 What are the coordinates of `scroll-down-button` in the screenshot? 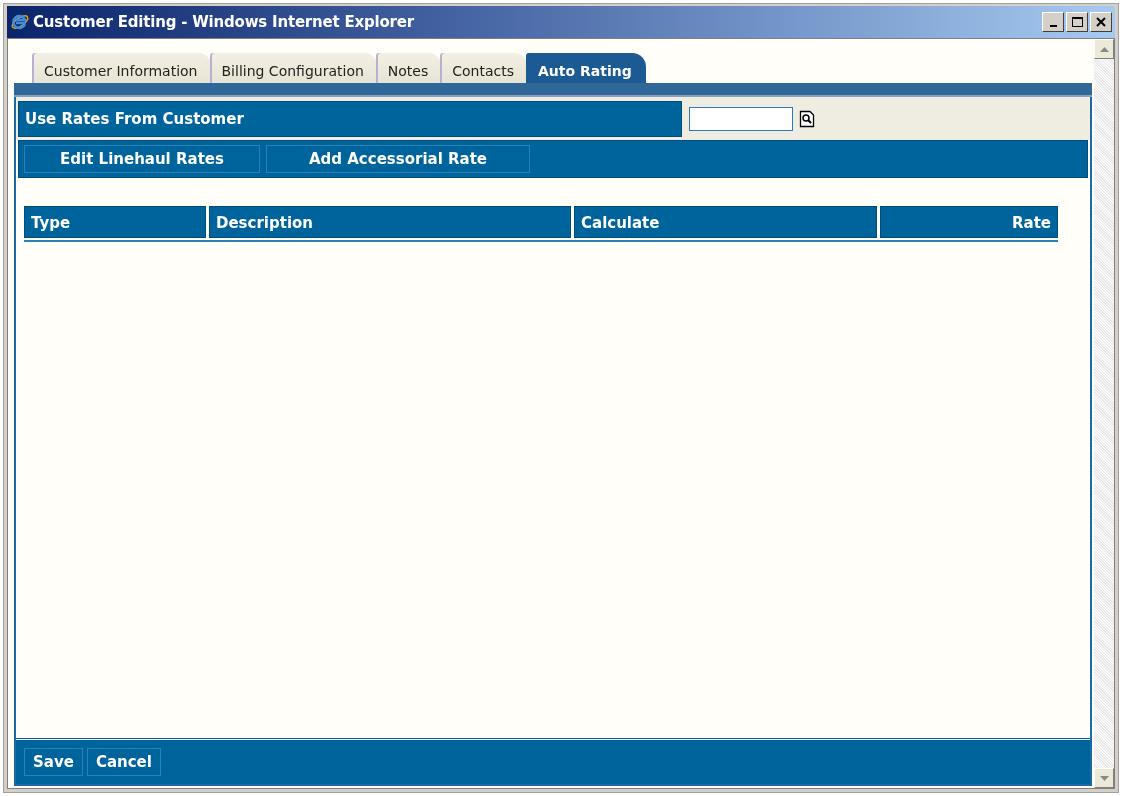 It's located at (1104, 778).